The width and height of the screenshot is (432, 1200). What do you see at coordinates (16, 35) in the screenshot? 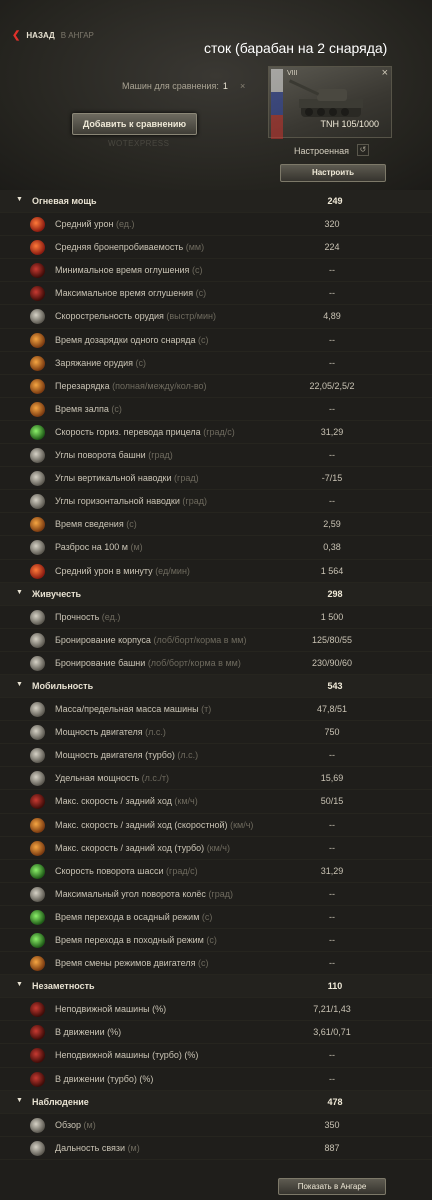
I see `chevron-left-icon: ❮` at bounding box center [16, 35].